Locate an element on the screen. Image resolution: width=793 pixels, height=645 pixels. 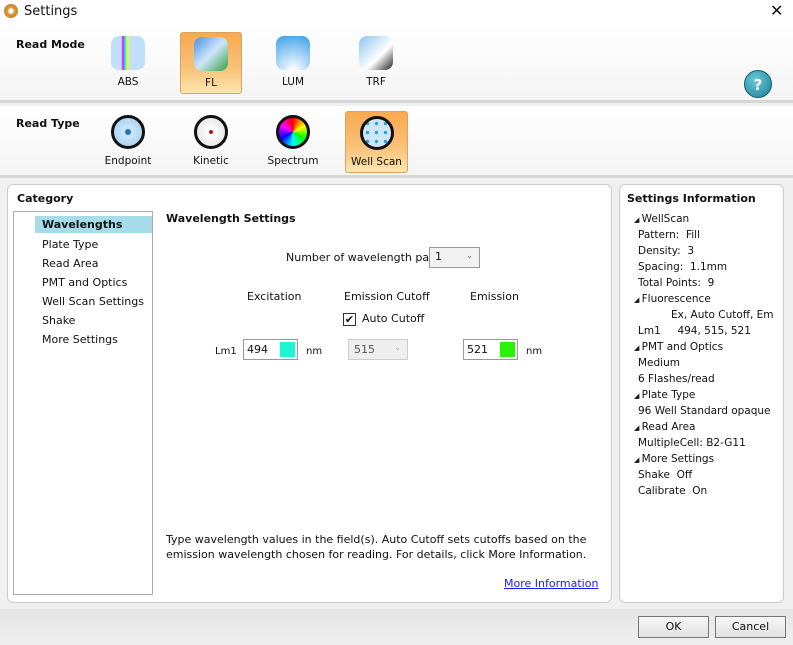
info-section-header: ◢ PMT and Optics is located at coordinates (678, 347).